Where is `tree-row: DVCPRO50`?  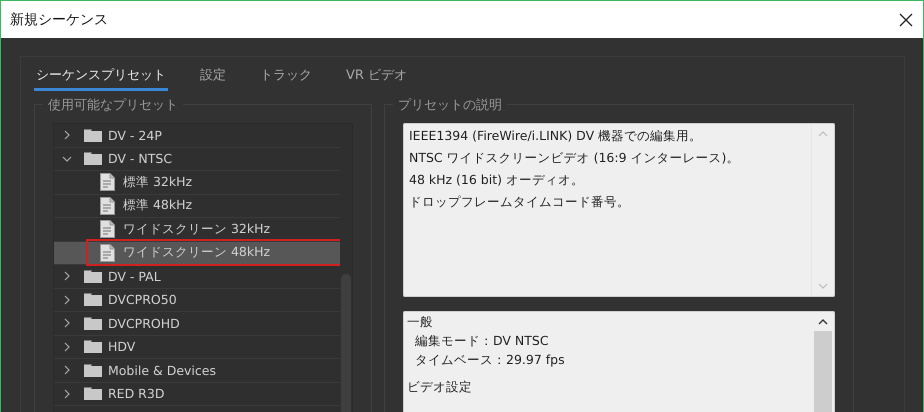
tree-row: DVCPRO50 is located at coordinates (197, 300).